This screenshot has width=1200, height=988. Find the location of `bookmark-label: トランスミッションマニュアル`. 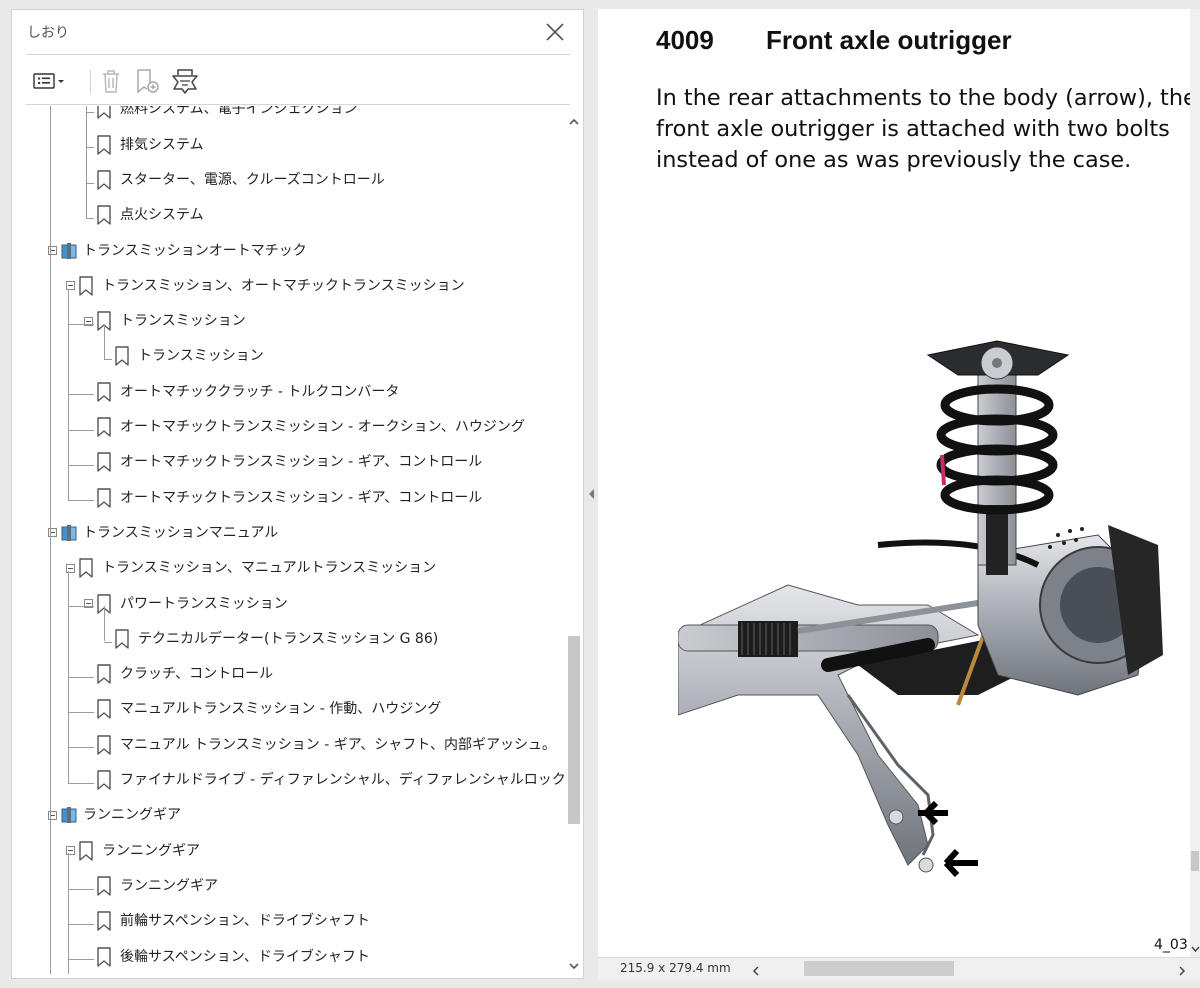

bookmark-label: トランスミッションマニュアル is located at coordinates (181, 532).